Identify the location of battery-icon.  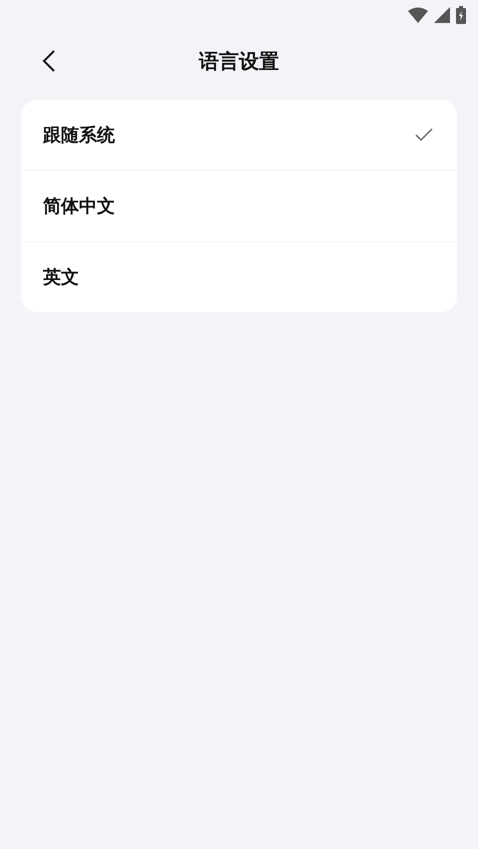
(461, 15).